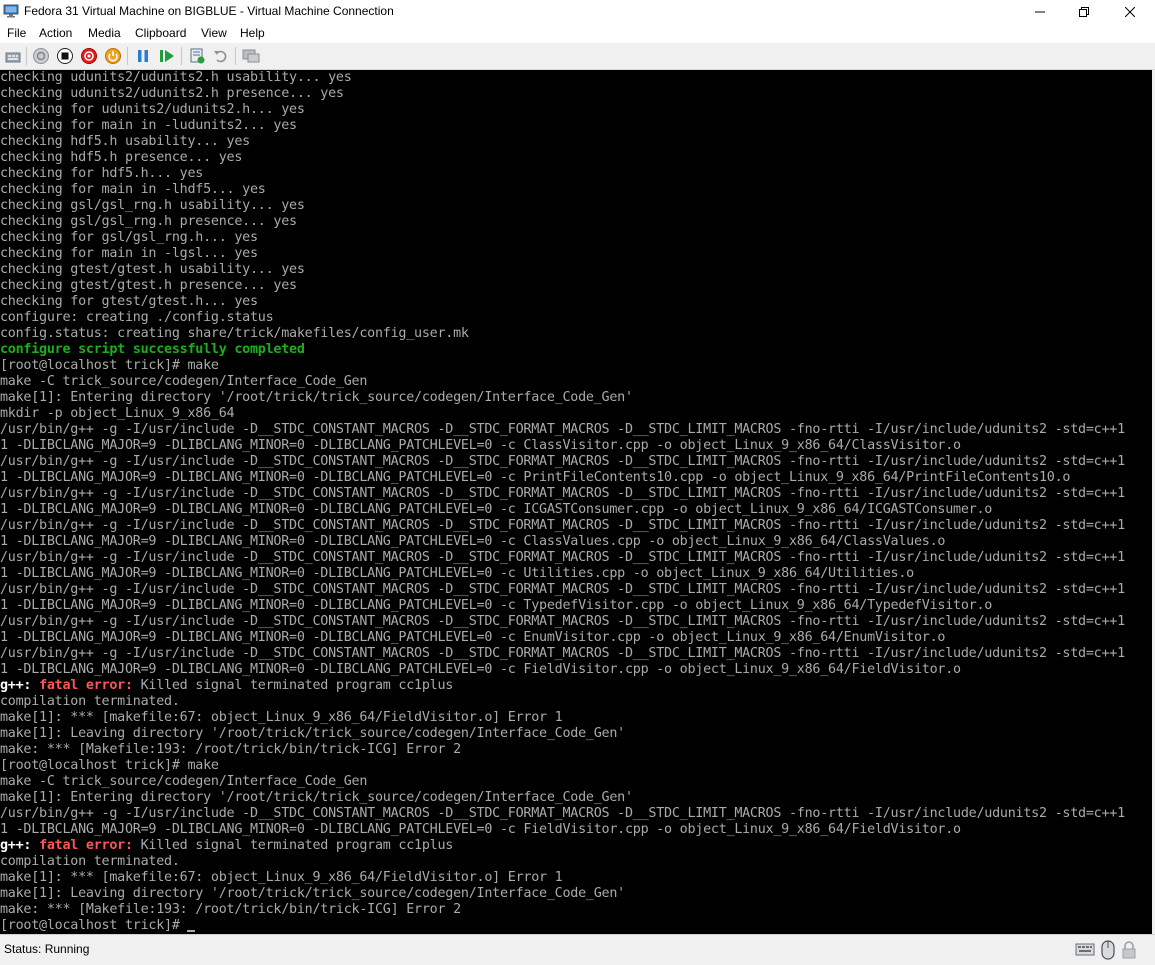 Image resolution: width=1155 pixels, height=965 pixels. What do you see at coordinates (117, 413) in the screenshot?
I see `console-text: mkdir -p object_Linux_9_x86_64` at bounding box center [117, 413].